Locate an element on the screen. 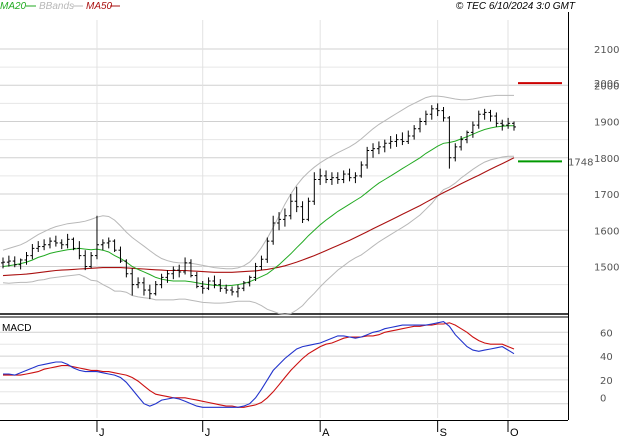  price-tick-label: 1500 is located at coordinates (606, 268).